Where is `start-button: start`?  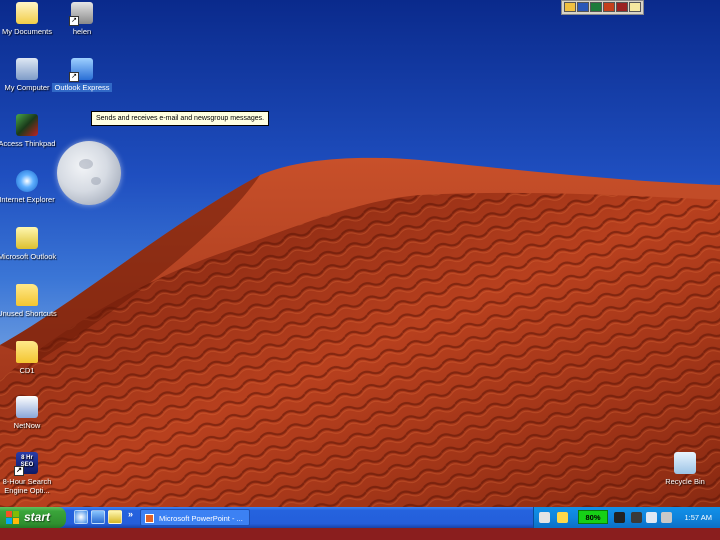 start-button: start is located at coordinates (33, 517).